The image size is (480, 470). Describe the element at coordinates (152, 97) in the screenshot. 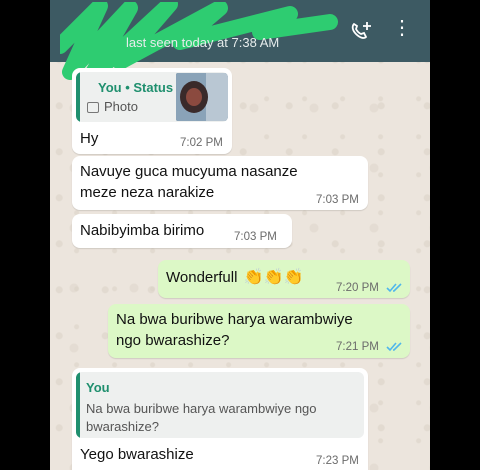

I see `quoted-status: You • Status Photo` at that location.